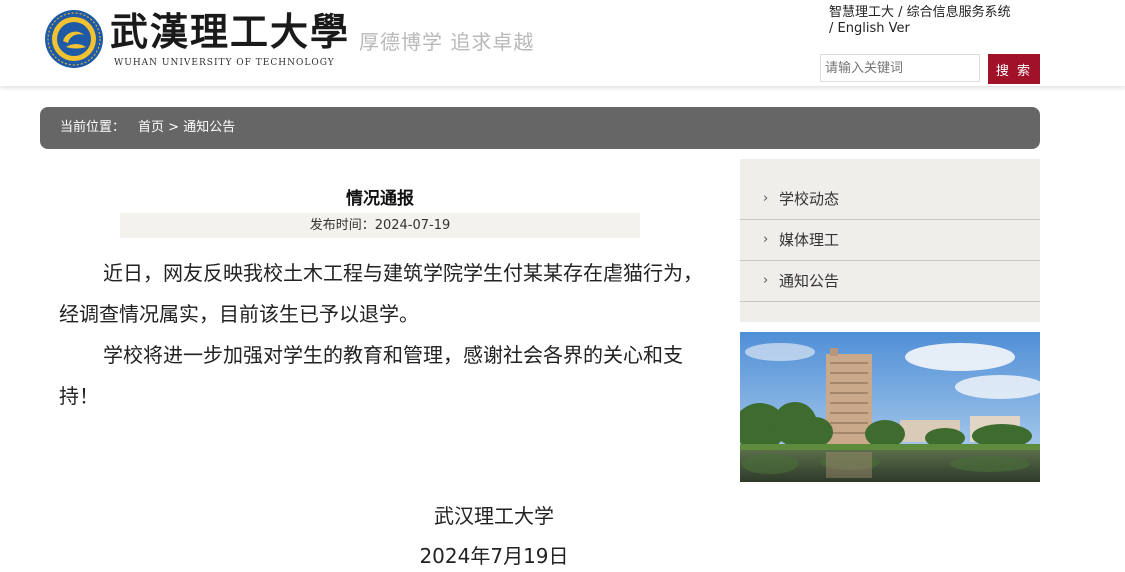 The width and height of the screenshot is (1125, 572). Describe the element at coordinates (890, 407) in the screenshot. I see `campus-photo` at that location.